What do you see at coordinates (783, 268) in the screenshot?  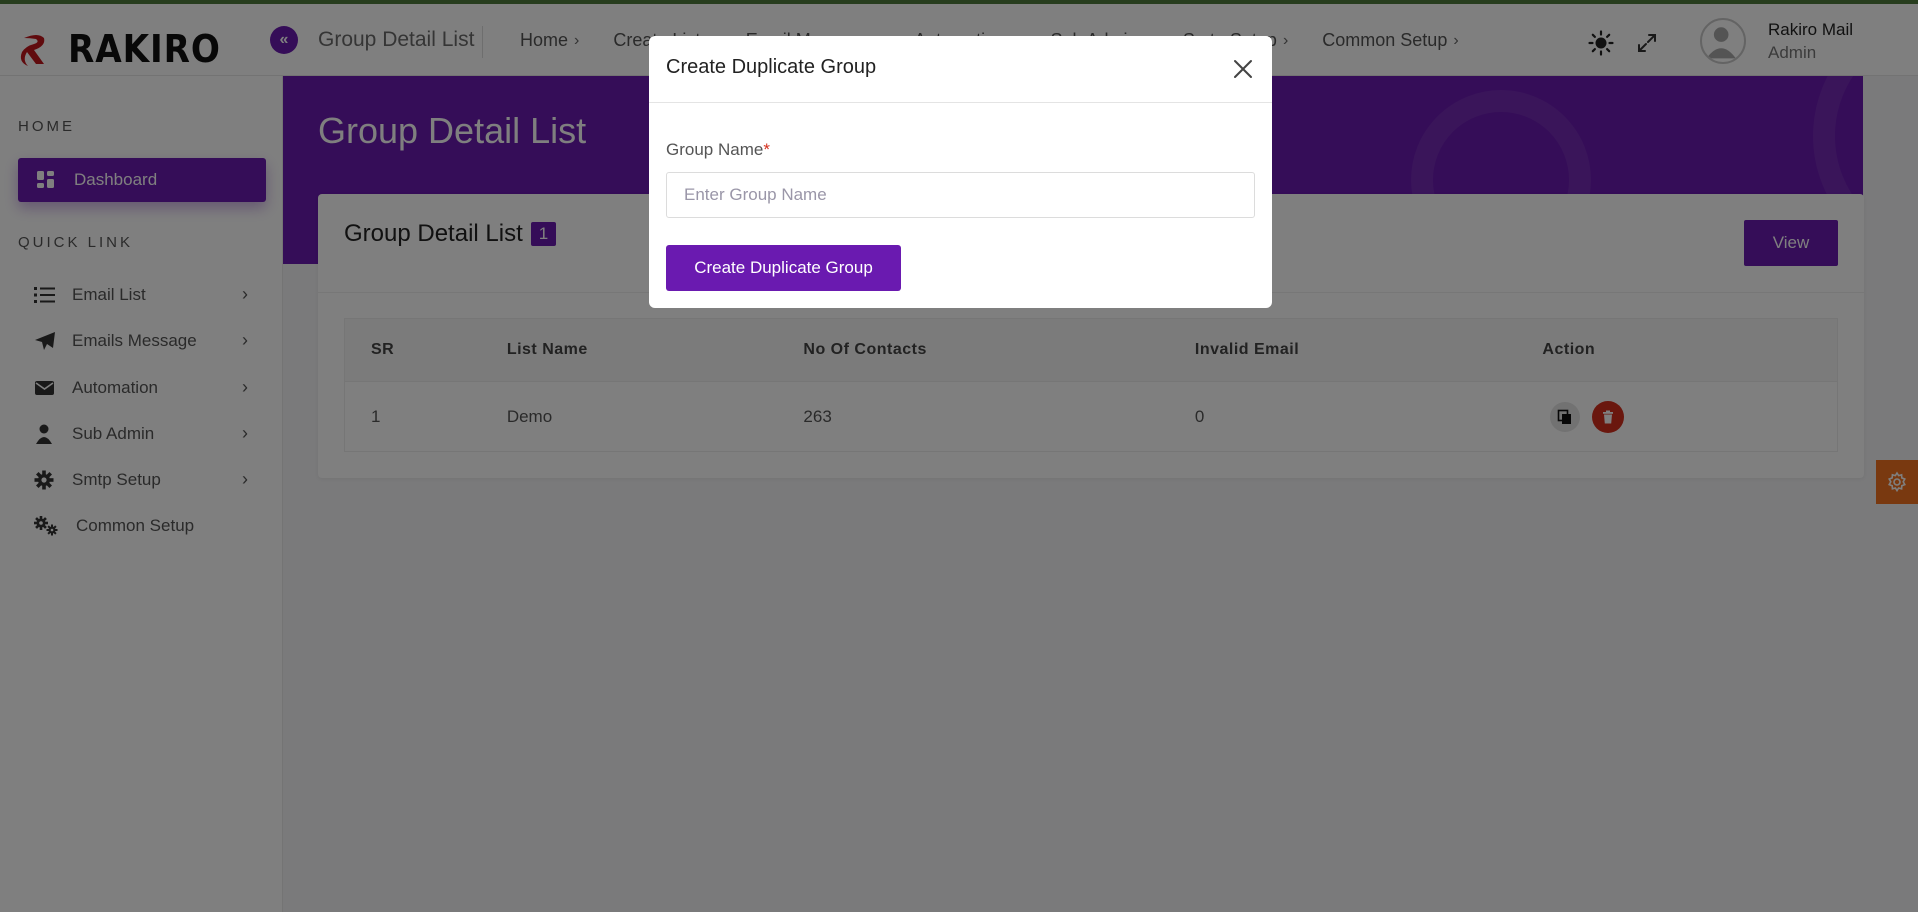 I see `create-duplicate-group-button: Create Duplicate Group` at bounding box center [783, 268].